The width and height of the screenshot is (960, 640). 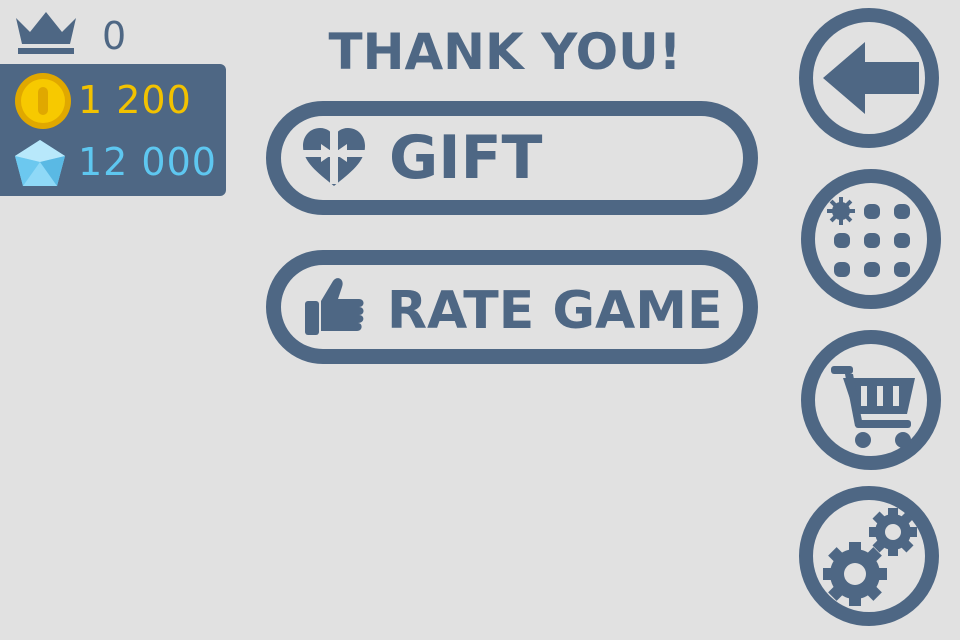 I want to click on back-arrow-icon, so click(x=871, y=78).